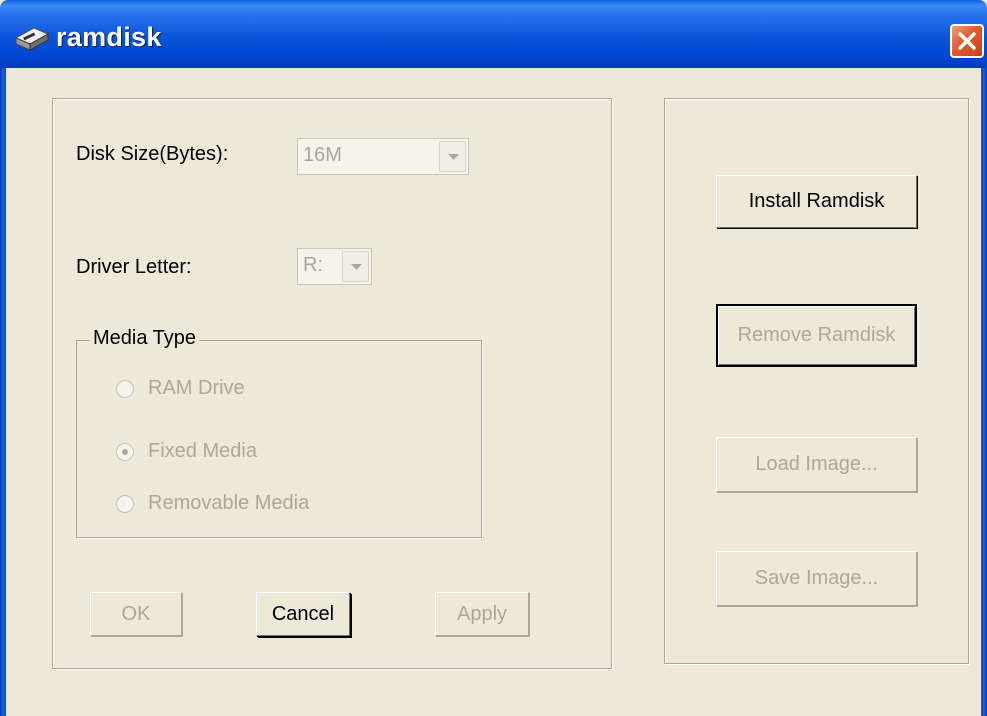 The height and width of the screenshot is (716, 987). I want to click on apply-button: Apply, so click(482, 614).